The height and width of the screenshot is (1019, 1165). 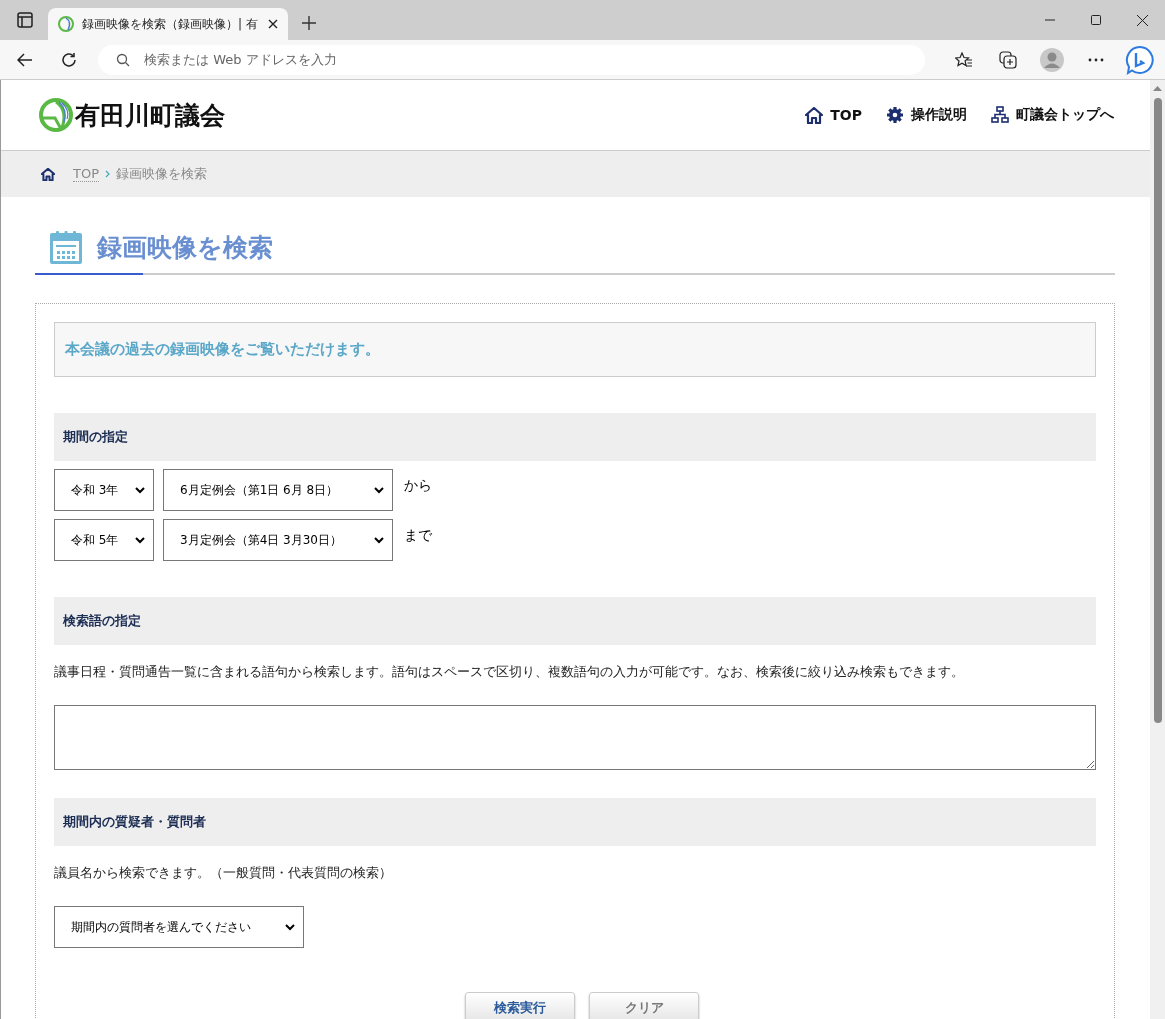 What do you see at coordinates (833, 115) in the screenshot?
I see `nav-link: TOP` at bounding box center [833, 115].